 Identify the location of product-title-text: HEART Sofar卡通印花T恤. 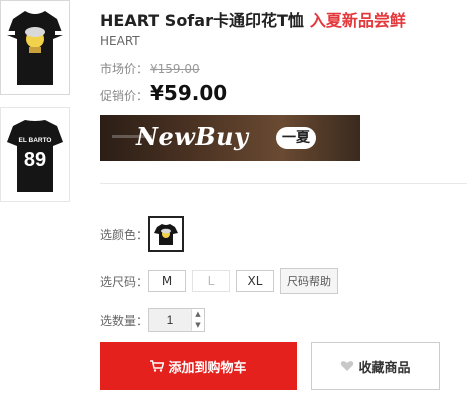
(202, 20).